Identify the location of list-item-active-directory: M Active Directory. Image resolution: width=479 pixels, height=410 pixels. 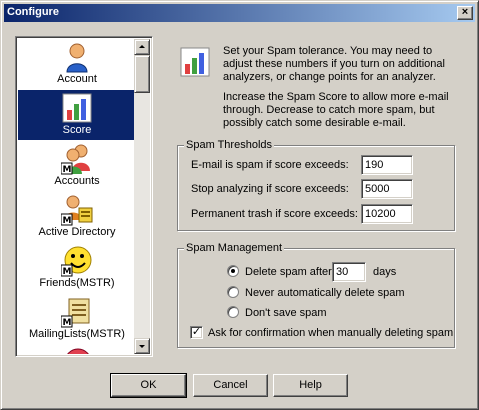
(77, 217).